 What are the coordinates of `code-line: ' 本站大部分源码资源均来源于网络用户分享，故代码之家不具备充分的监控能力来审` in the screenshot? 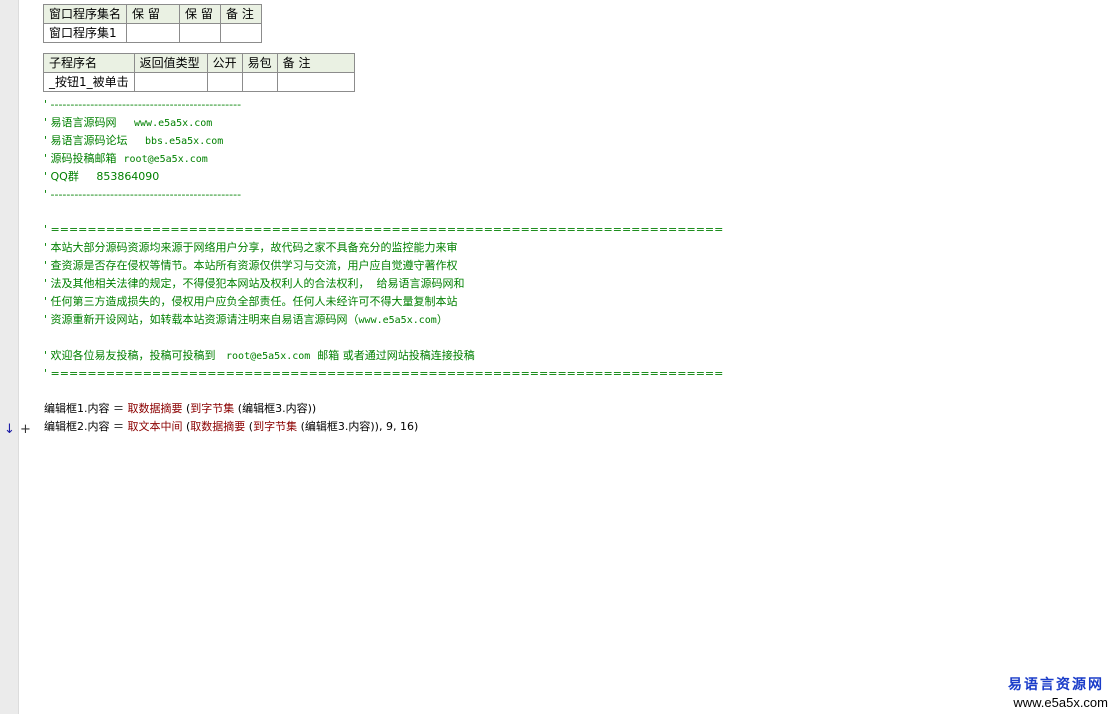 It's located at (251, 248).